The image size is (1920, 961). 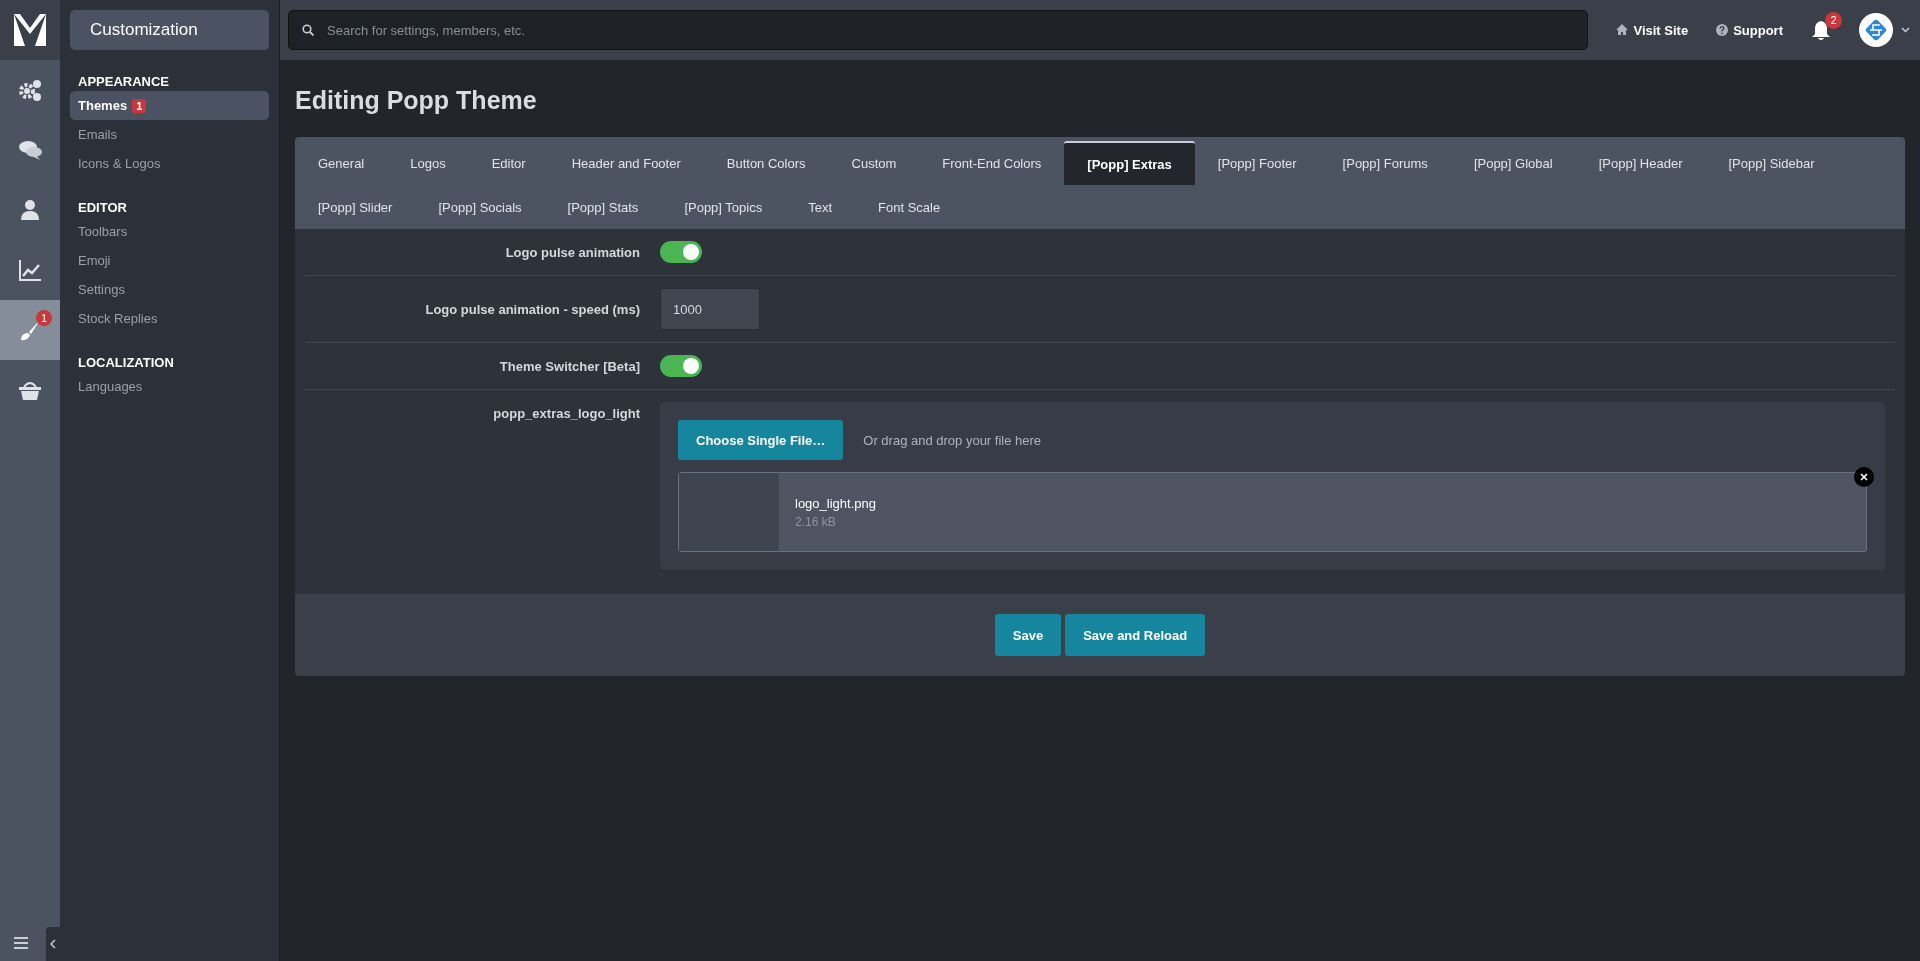 I want to click on chevron-left-icon, so click(x=53, y=944).